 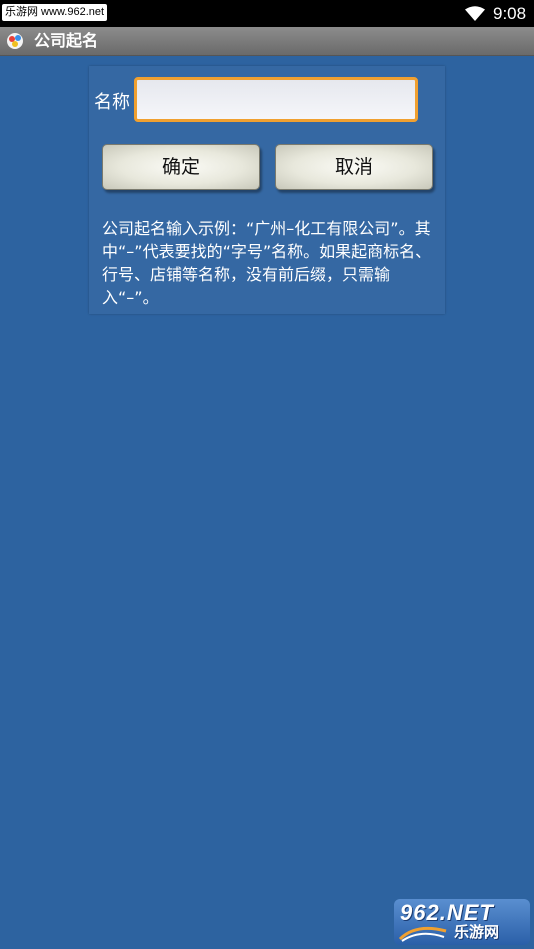 What do you see at coordinates (267, 41) in the screenshot?
I see `title-bar: 公司起名` at bounding box center [267, 41].